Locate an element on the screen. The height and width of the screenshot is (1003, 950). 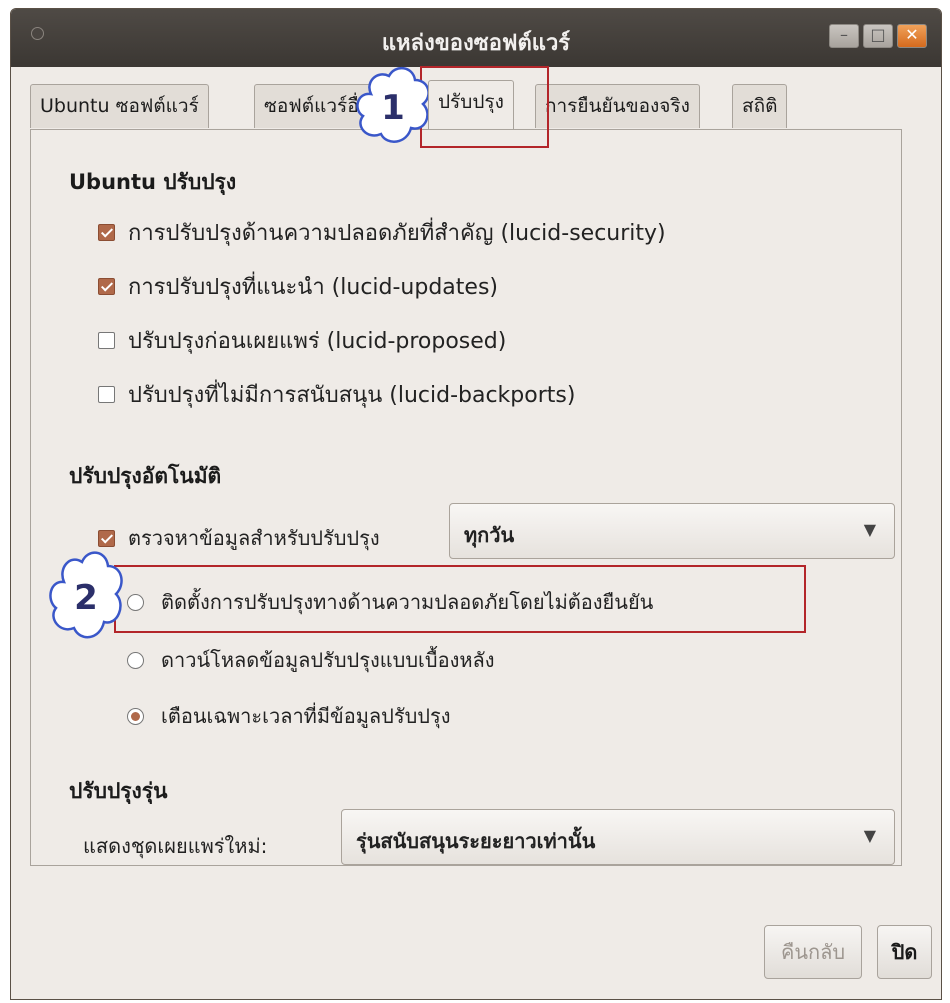
close-window-button: ✕ is located at coordinates (912, 36).